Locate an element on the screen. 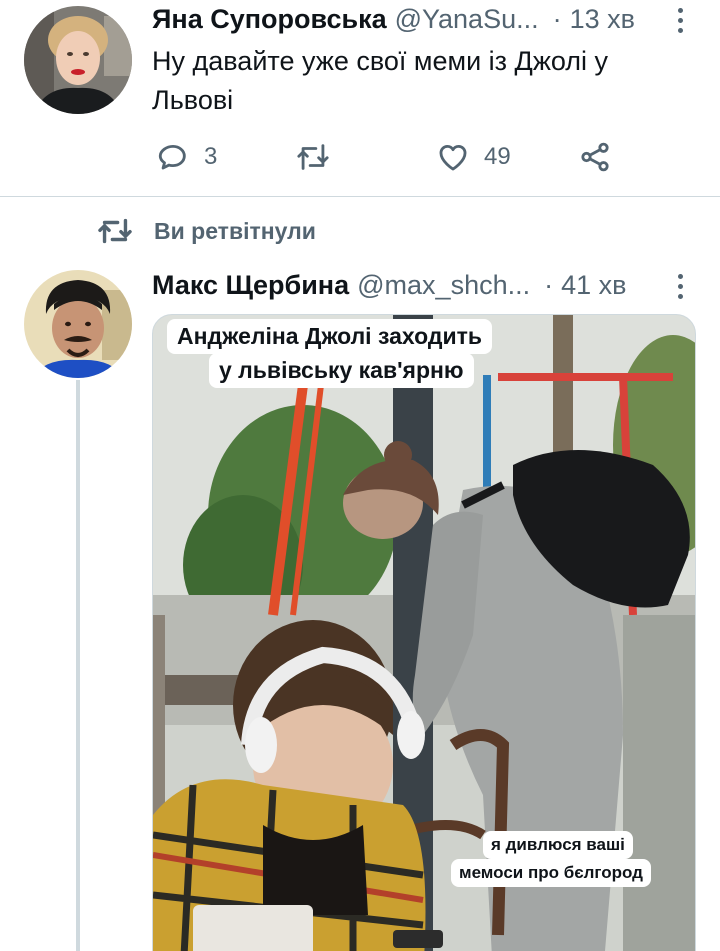 This screenshot has width=720, height=951. meme-caption-text: я дивлюся ваші is located at coordinates (558, 844).